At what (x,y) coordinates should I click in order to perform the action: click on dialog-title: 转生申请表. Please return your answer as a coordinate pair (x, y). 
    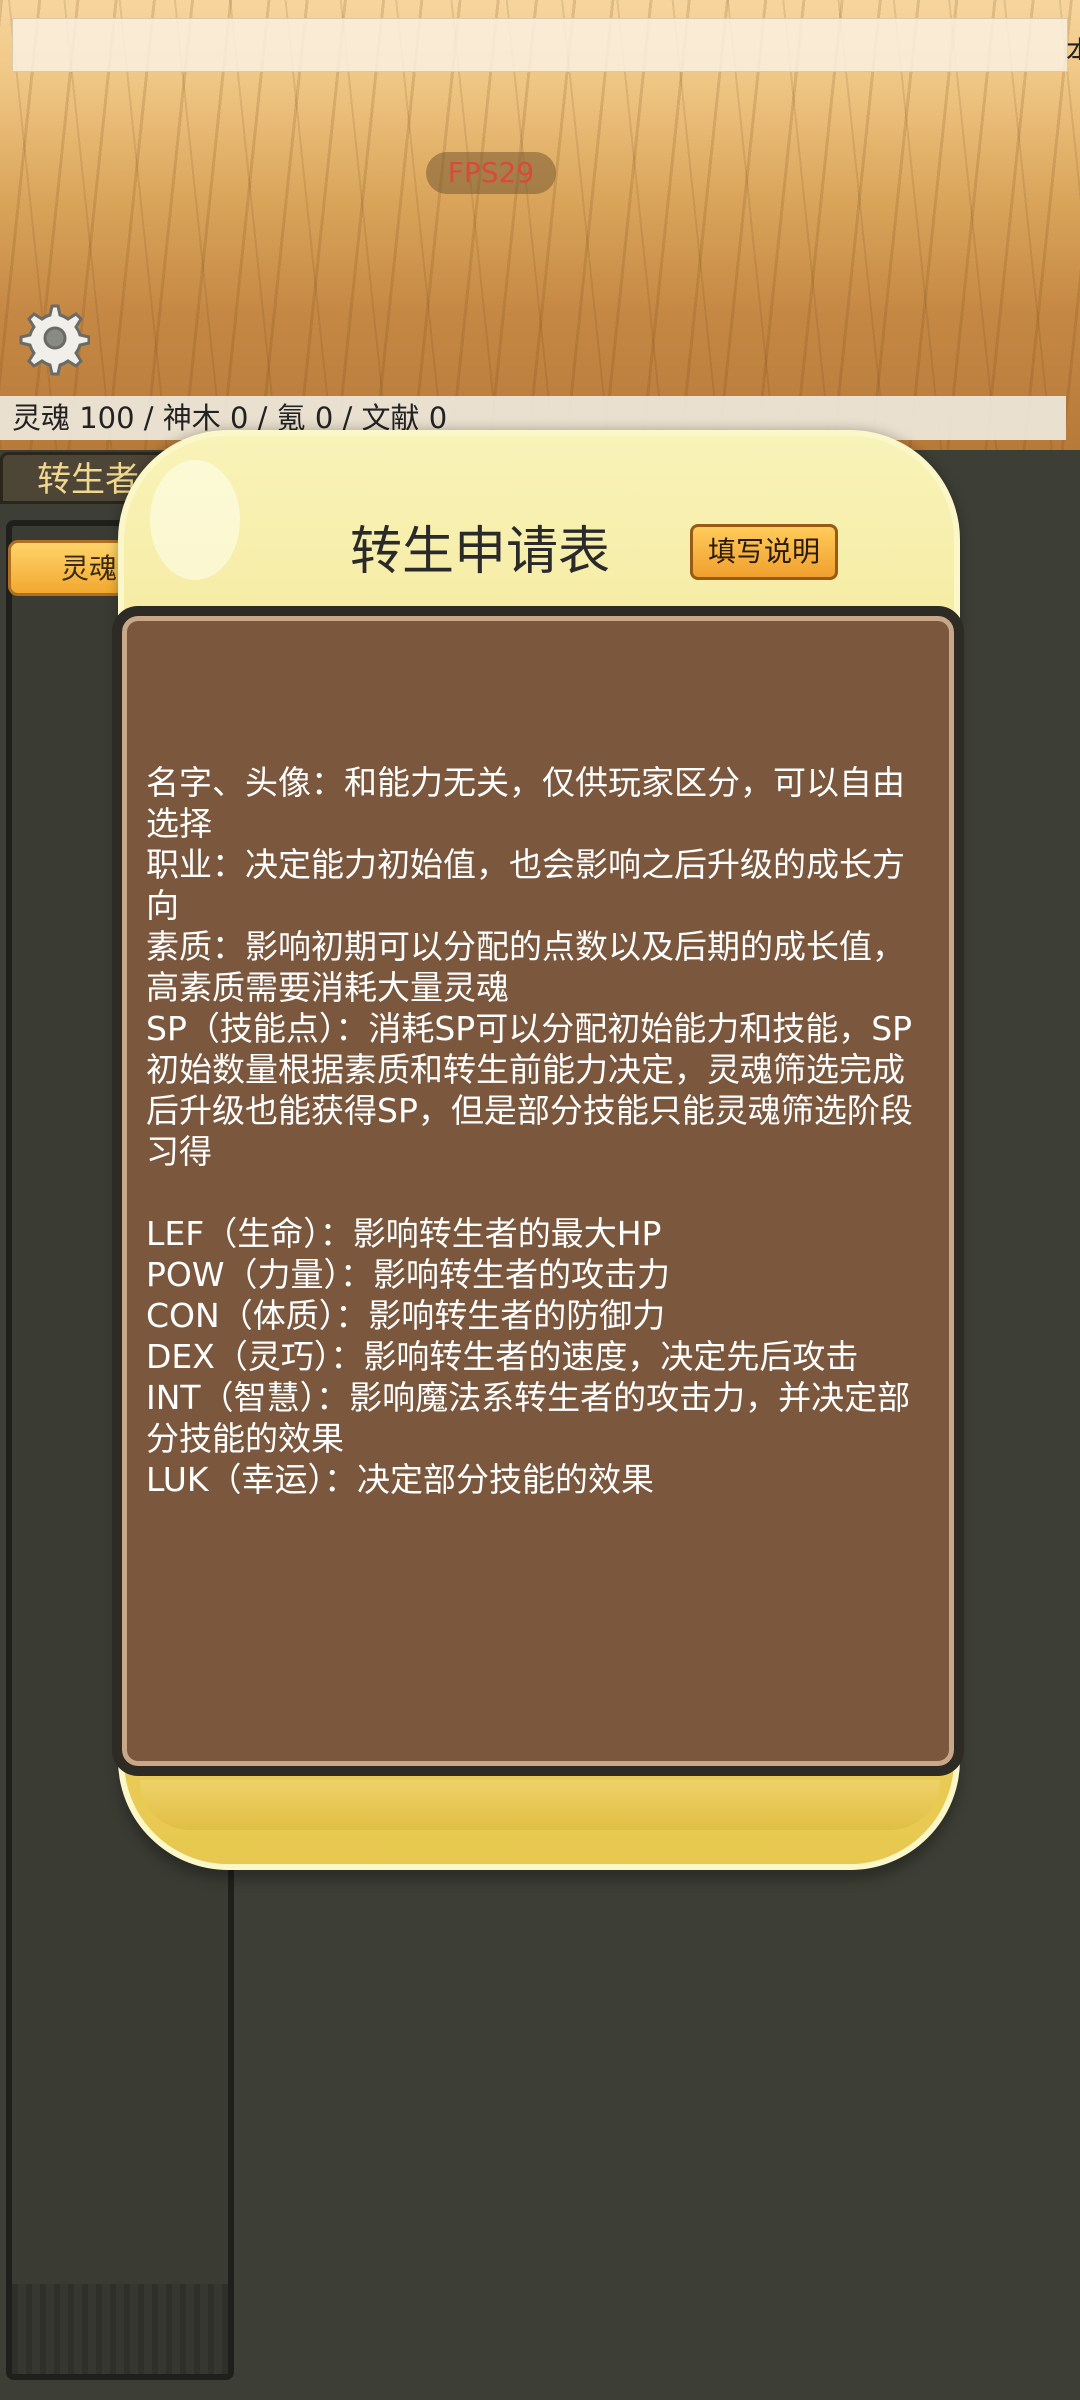
    Looking at the image, I should click on (479, 552).